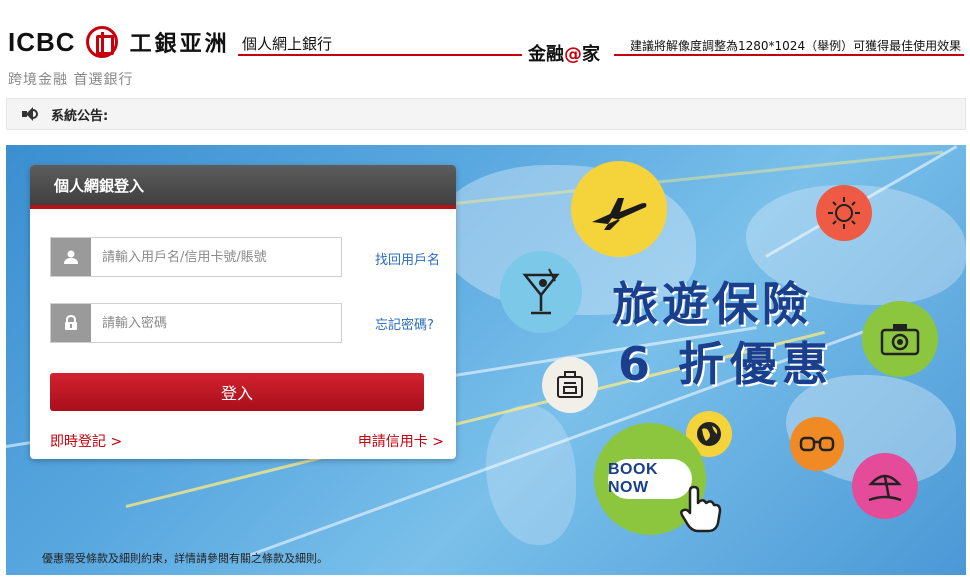  I want to click on apply-credit-card-link: 申請信用卡 >, so click(401, 441).